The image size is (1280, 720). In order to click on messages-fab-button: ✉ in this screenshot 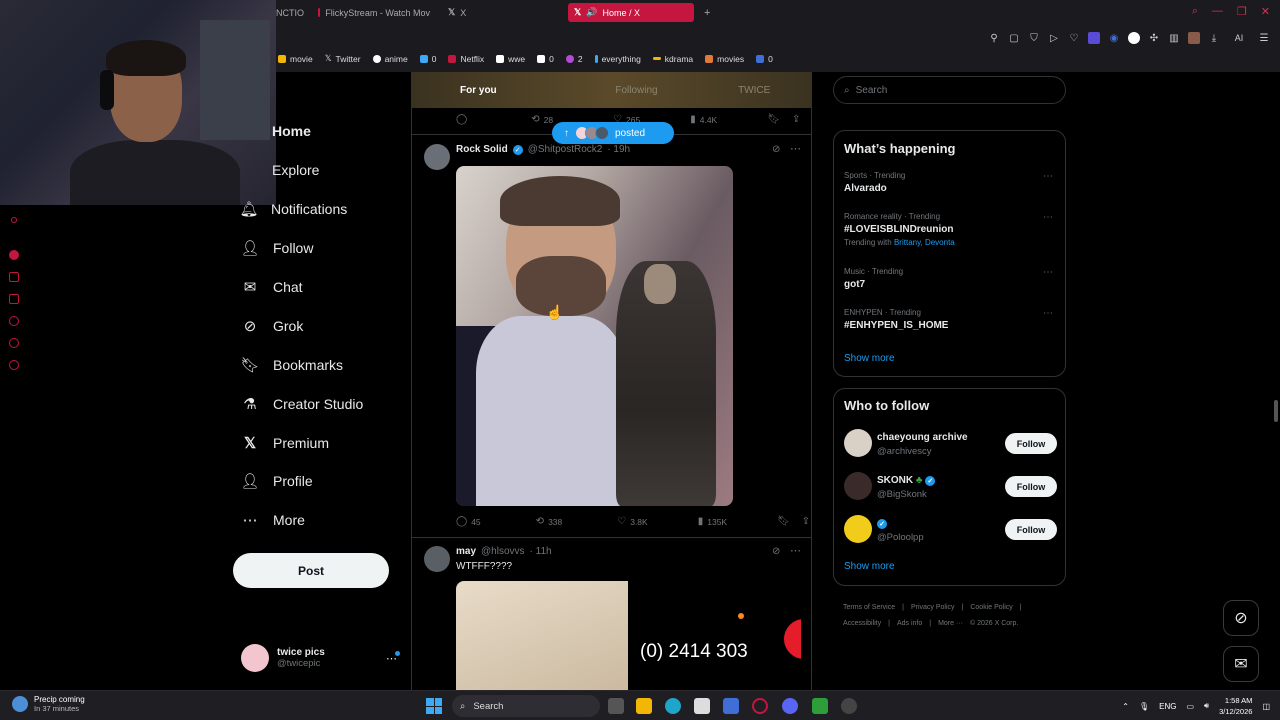, I will do `click(1241, 664)`.